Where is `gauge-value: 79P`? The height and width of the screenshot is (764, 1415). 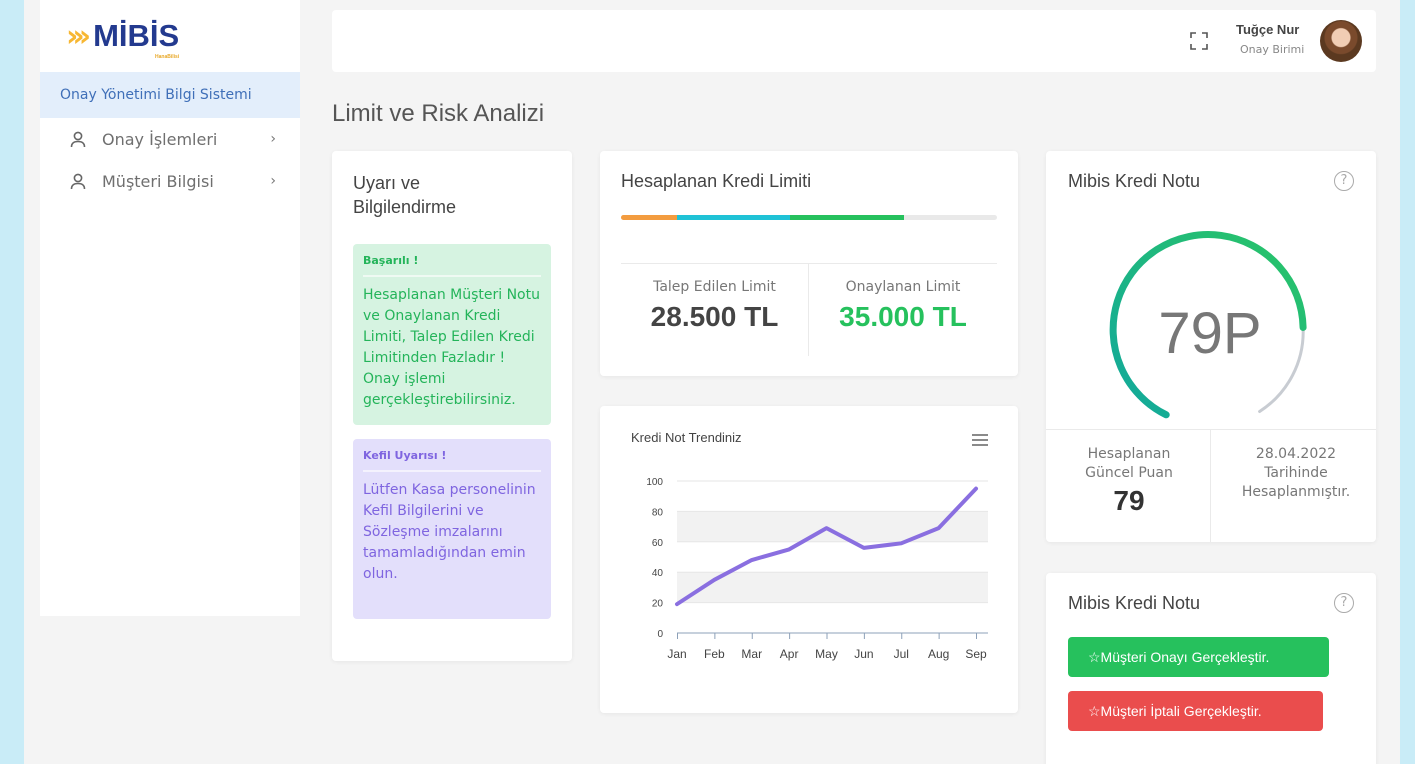
gauge-value: 79P is located at coordinates (1209, 333).